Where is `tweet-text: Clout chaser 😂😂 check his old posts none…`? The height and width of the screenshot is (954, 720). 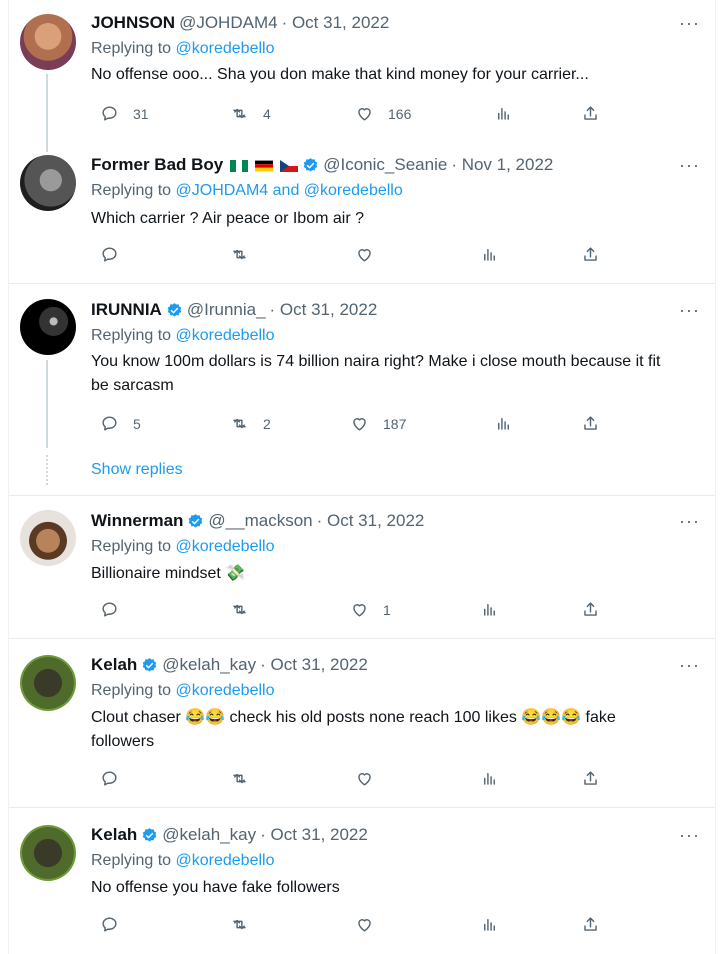 tweet-text: Clout chaser 😂😂 check his old posts none… is located at coordinates (353, 729).